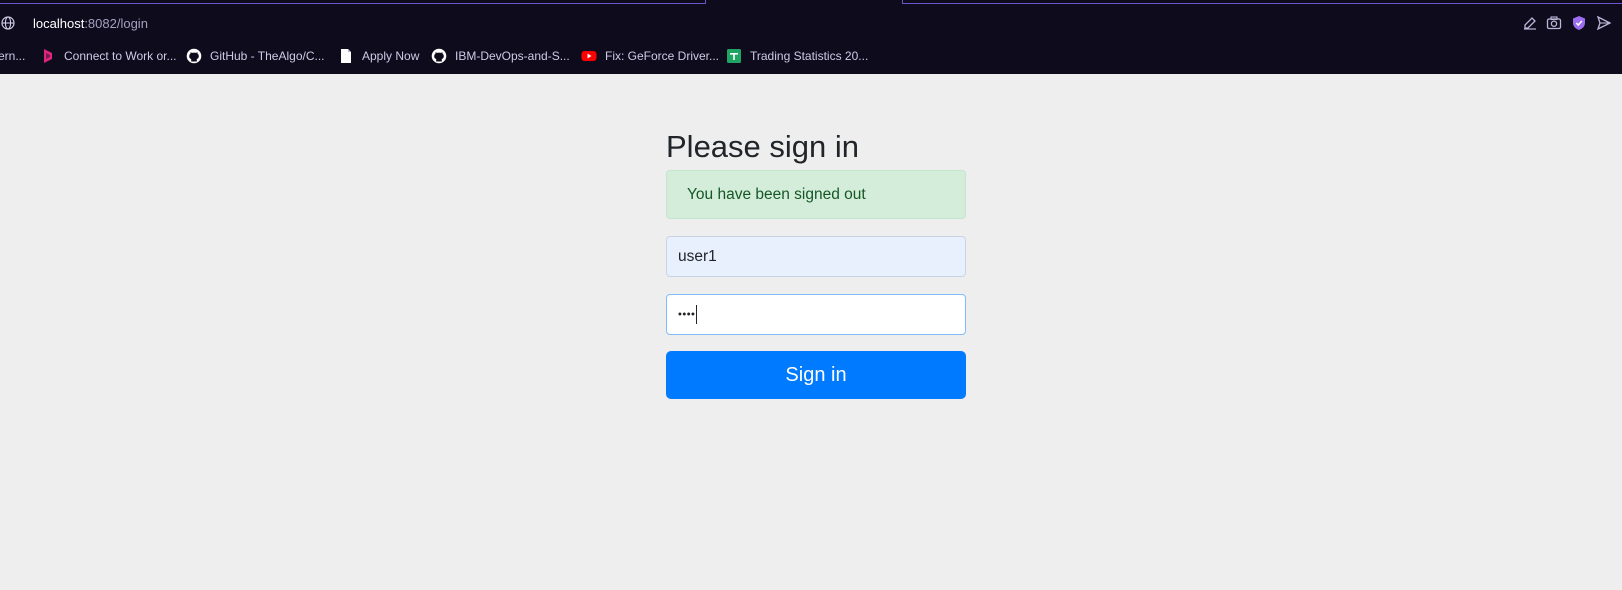 This screenshot has height=590, width=1622. I want to click on signed-out-alert: You have been signed out, so click(816, 194).